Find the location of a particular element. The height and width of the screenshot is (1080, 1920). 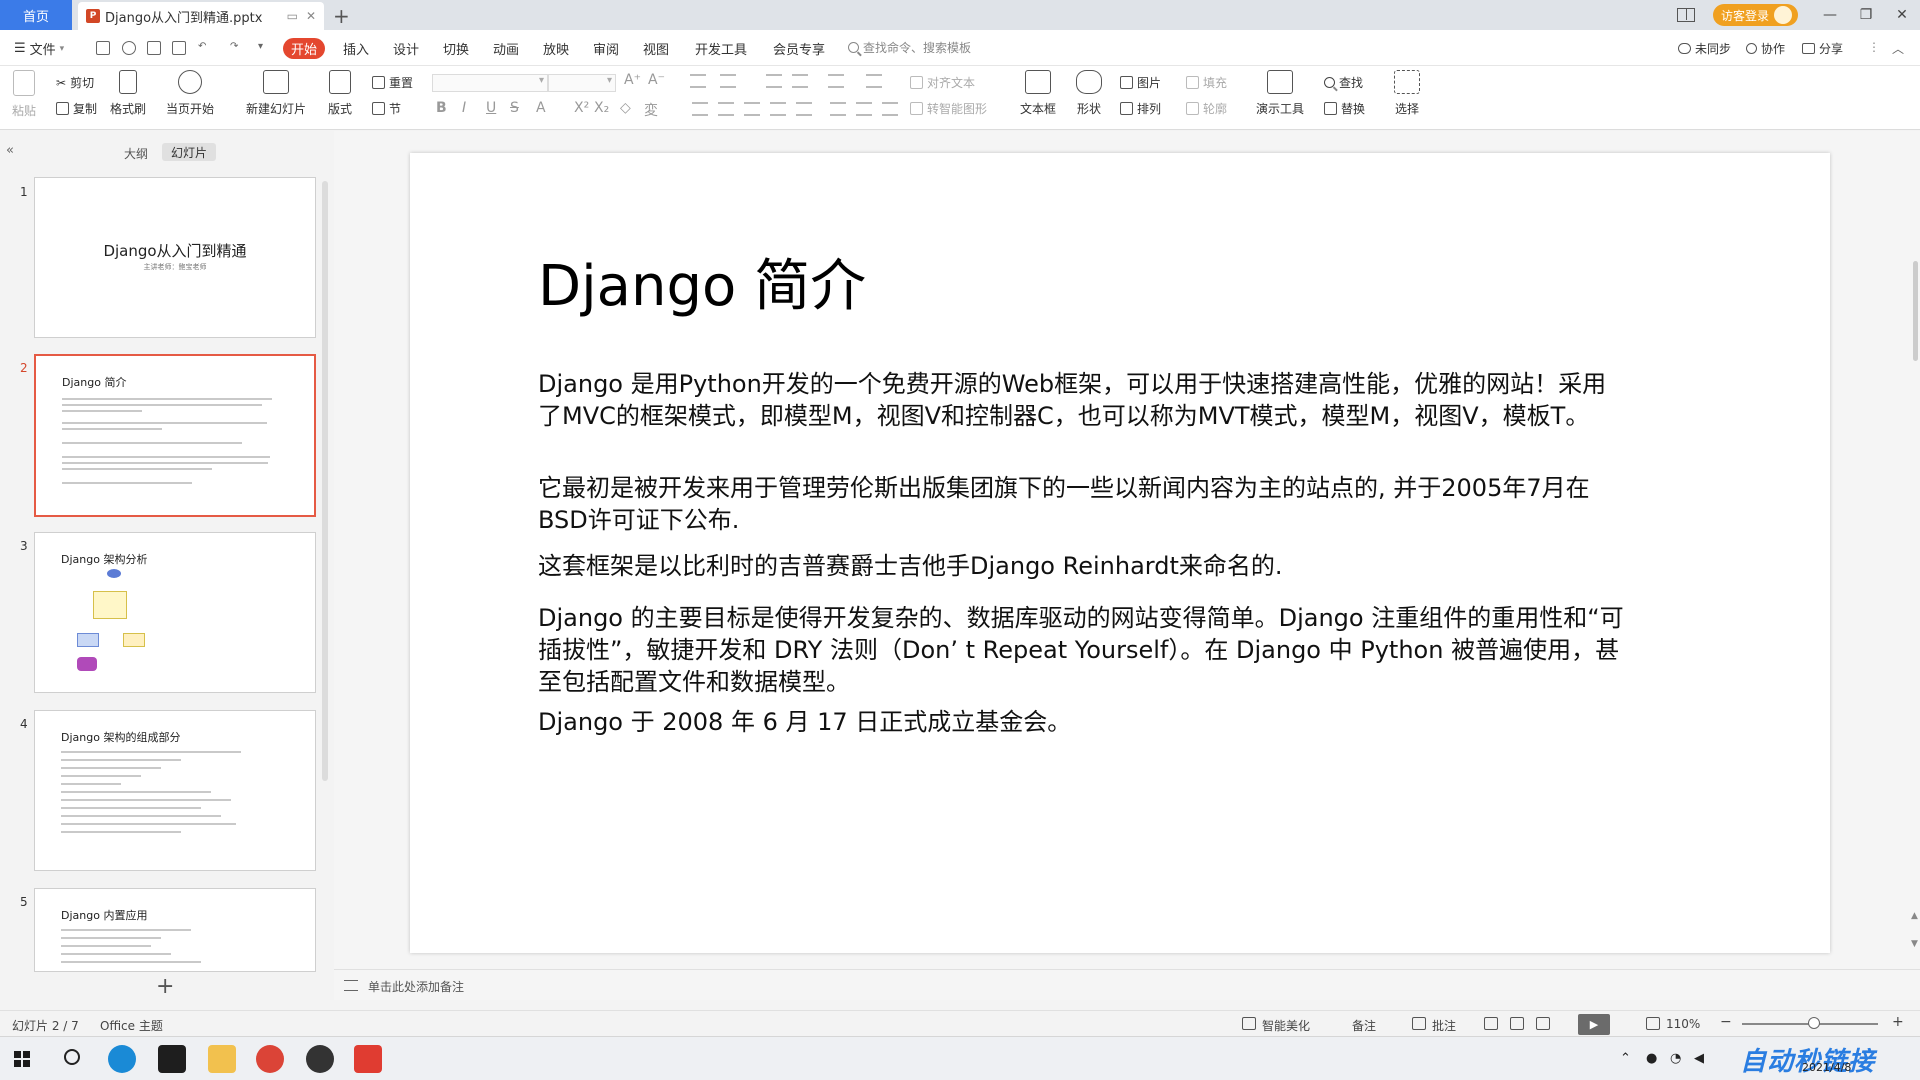

scroll-down-icon: ▼ is located at coordinates (1914, 944).